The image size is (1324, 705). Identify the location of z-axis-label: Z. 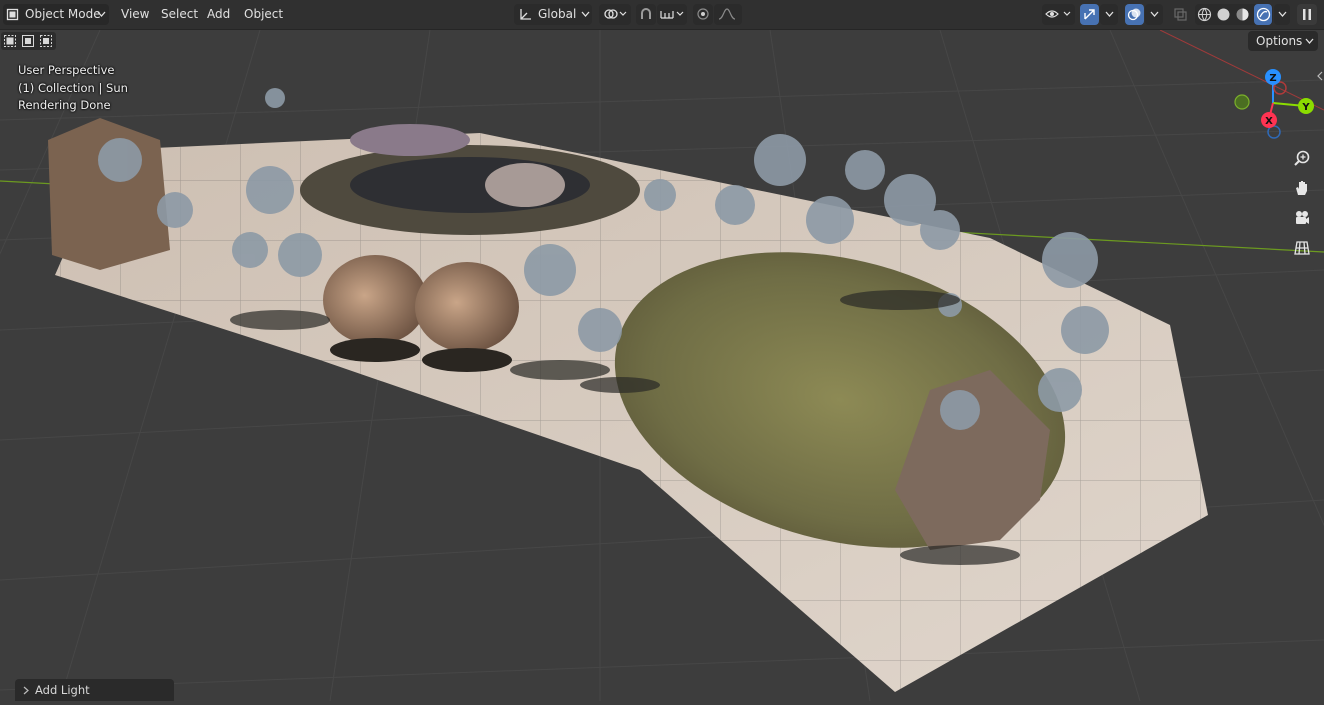
(1272, 78).